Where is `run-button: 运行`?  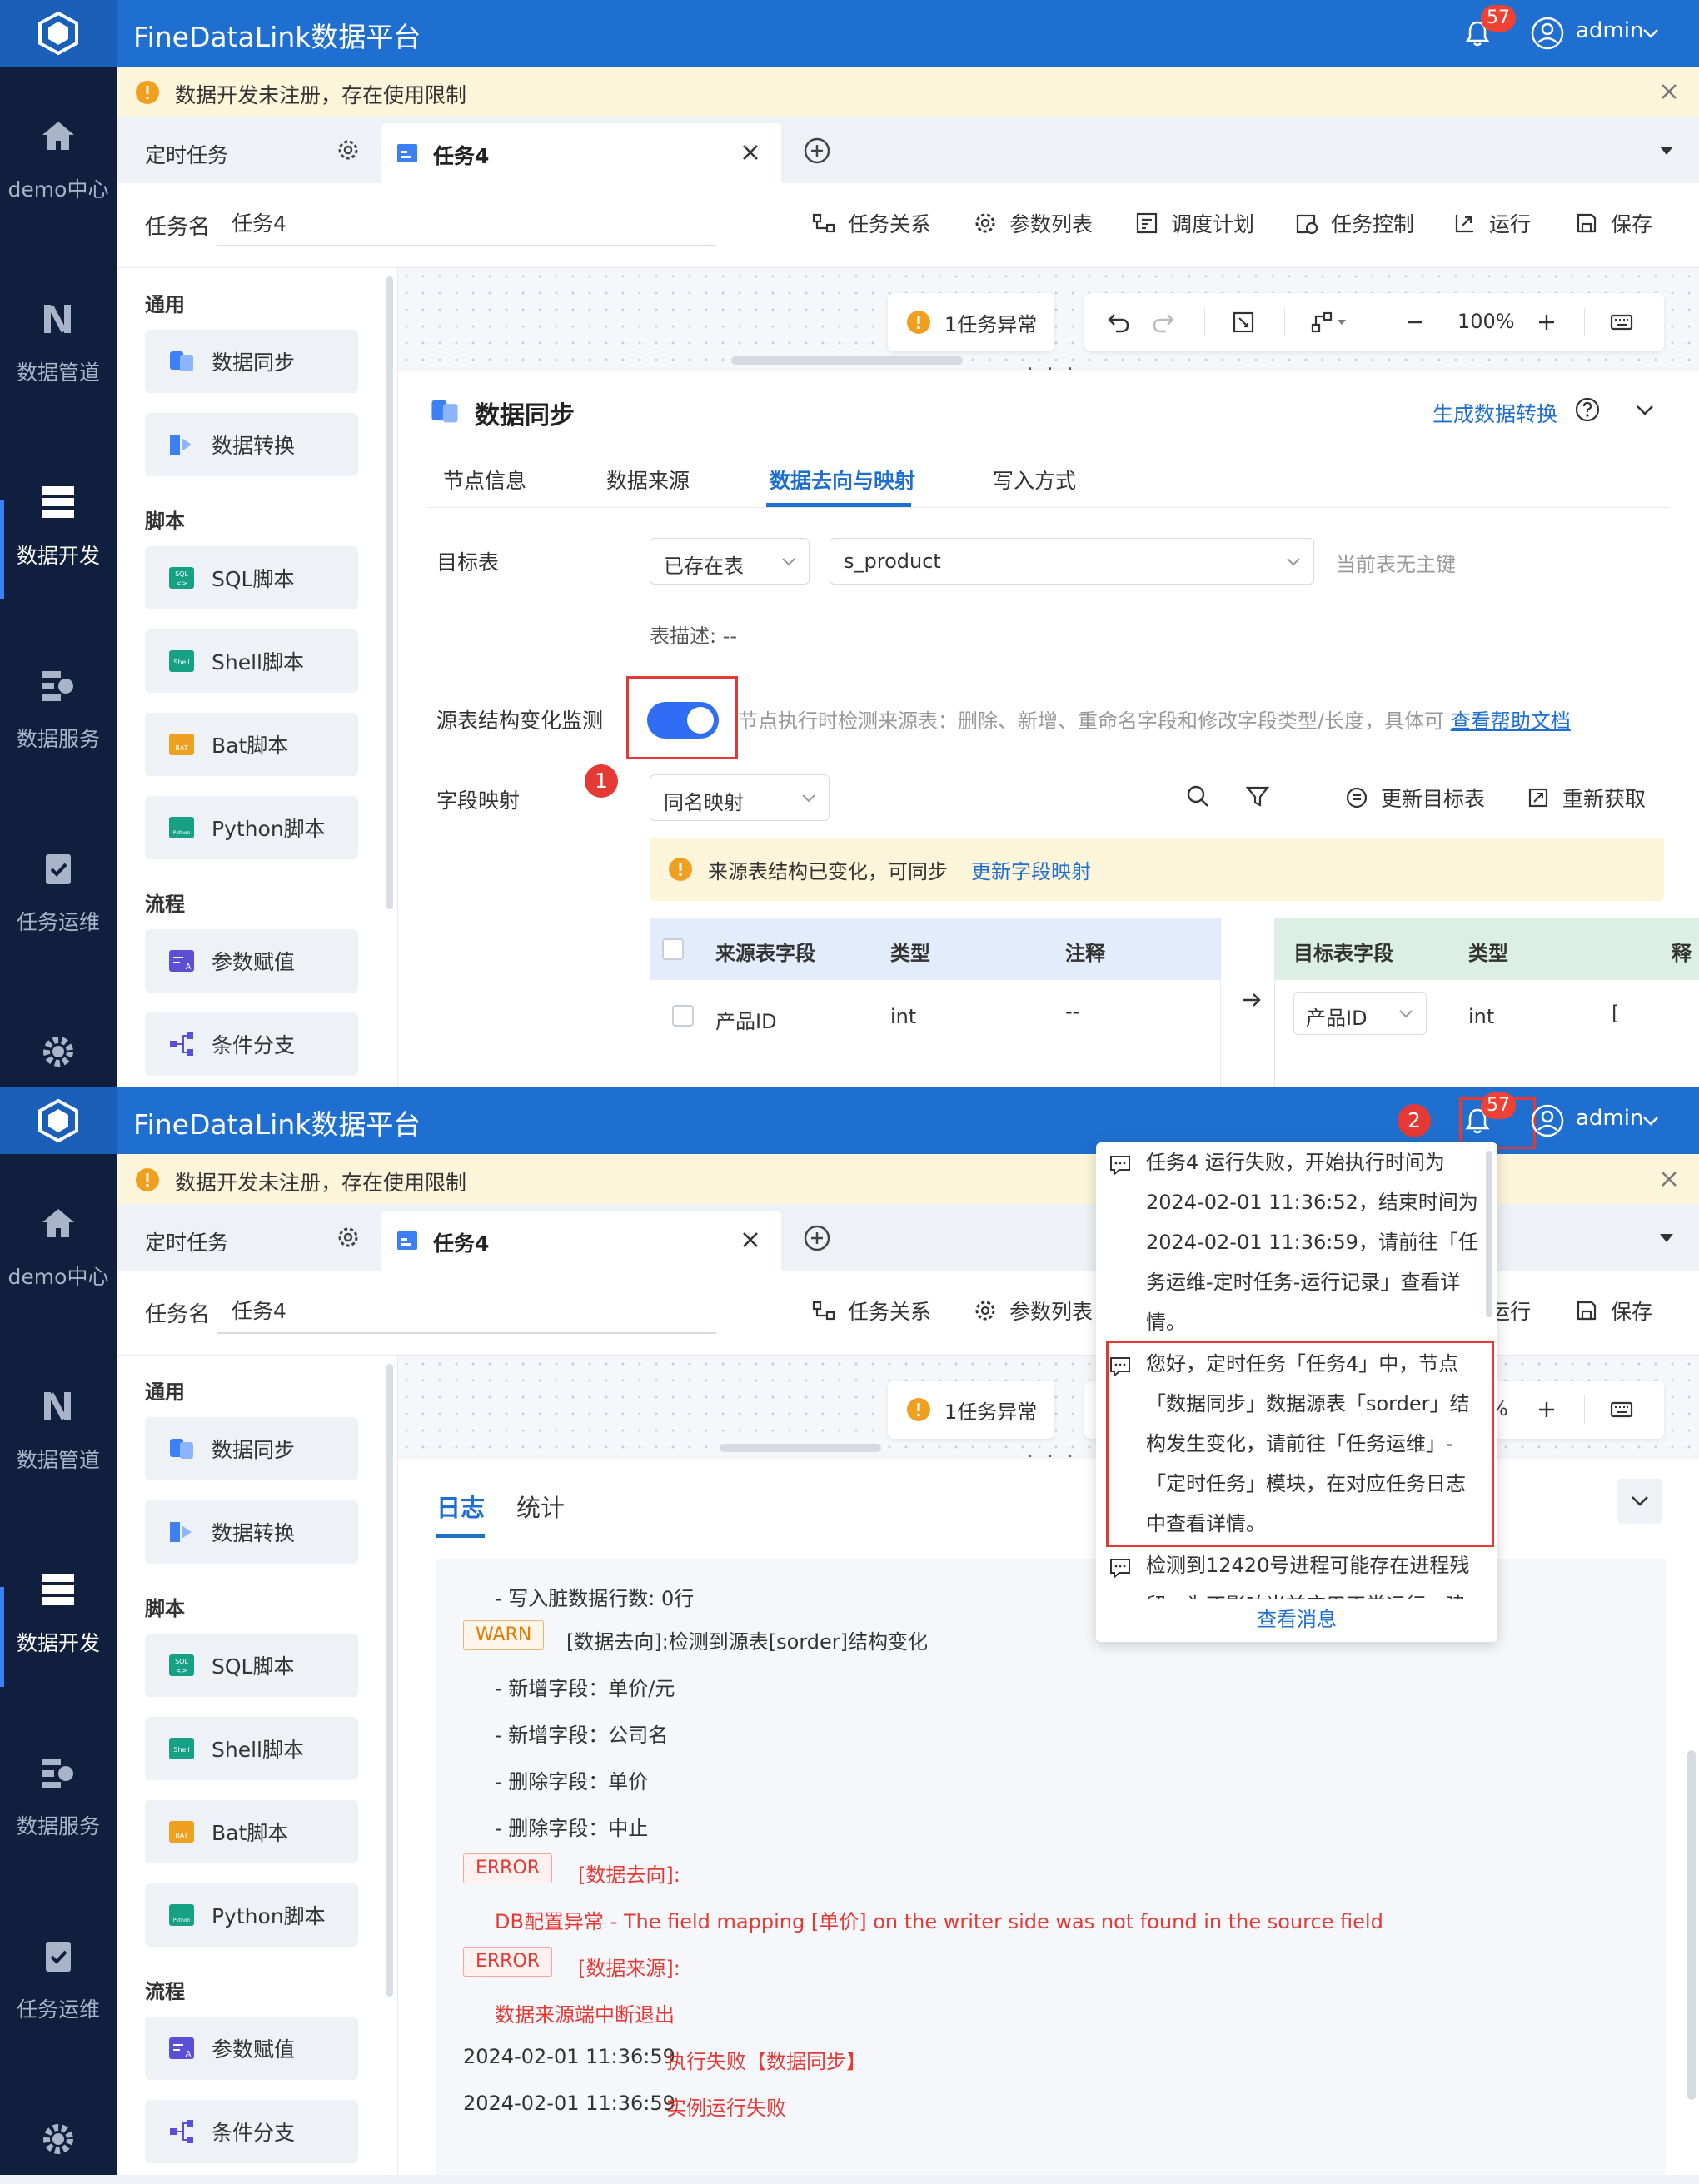 run-button: 运行 is located at coordinates (1492, 223).